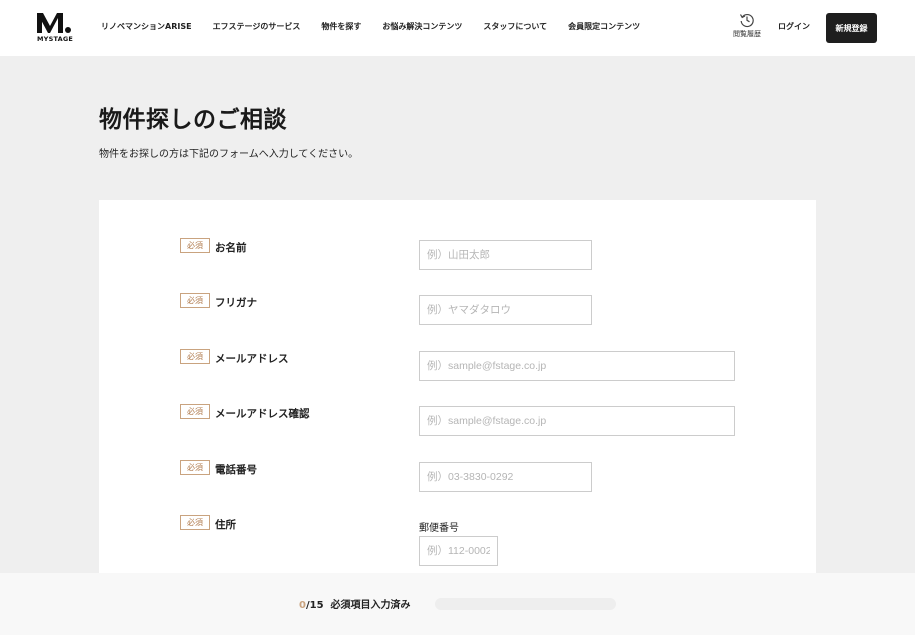 The width and height of the screenshot is (915, 635). I want to click on form-row-name: 必須 お名前, so click(457, 259).